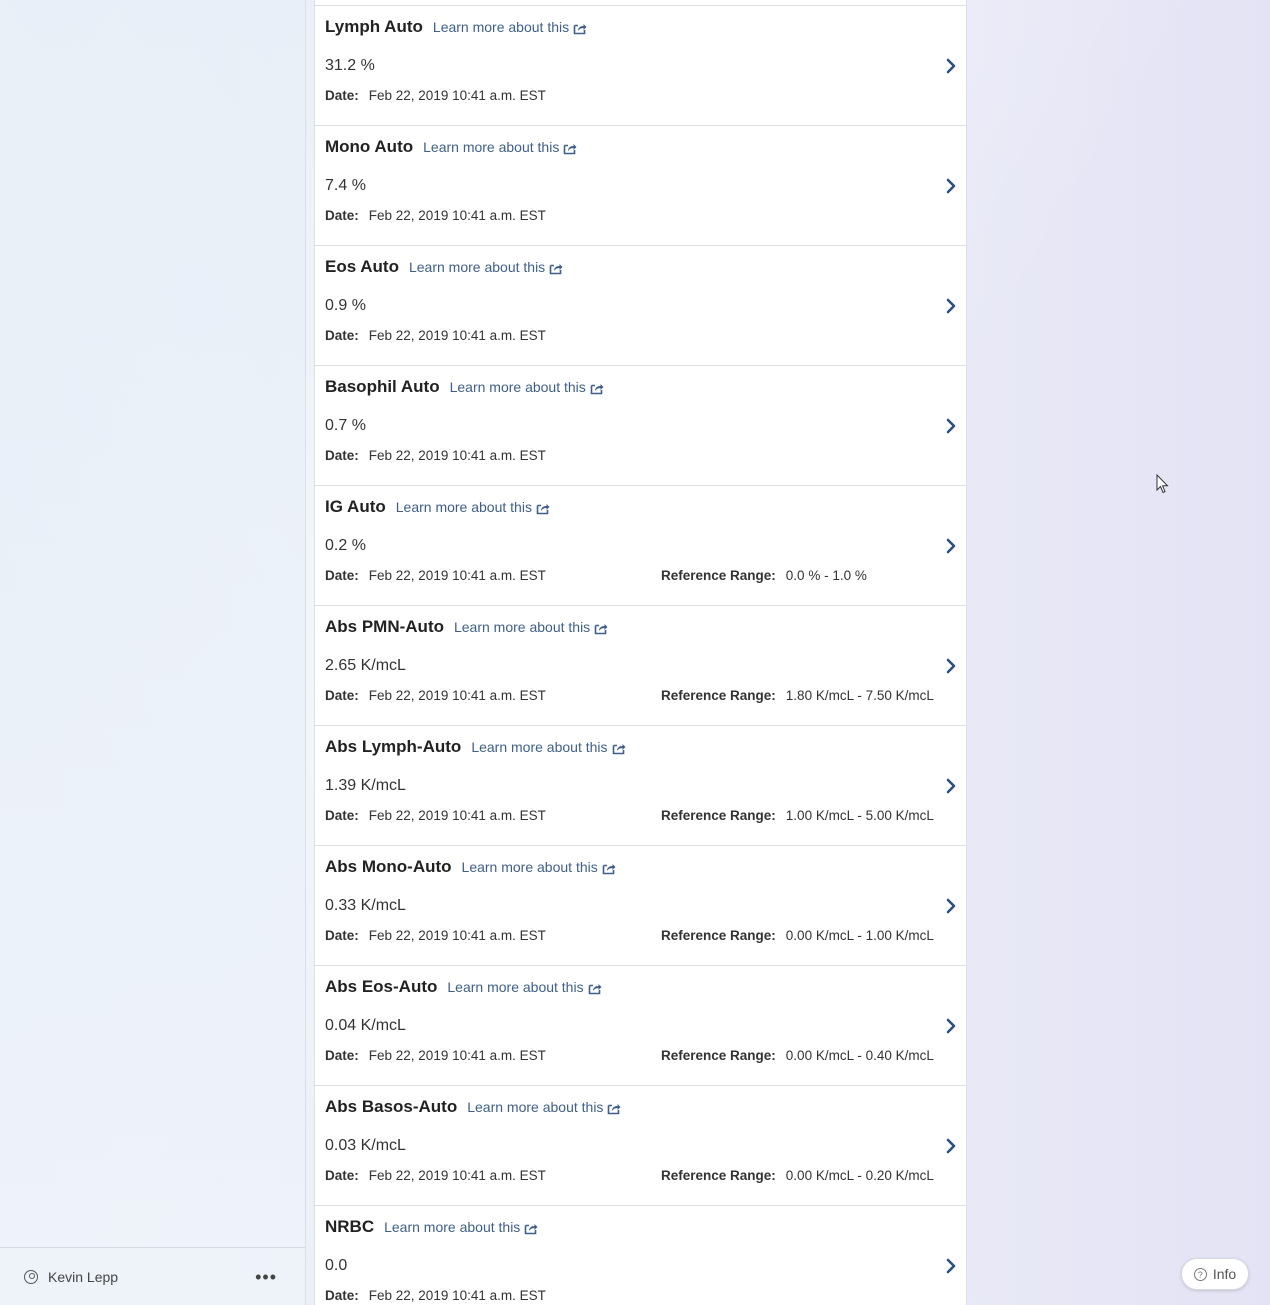 The width and height of the screenshot is (1270, 1305). I want to click on reference-range-value: 0.00 K/mcL - 0.20 K/mcL, so click(859, 1175).